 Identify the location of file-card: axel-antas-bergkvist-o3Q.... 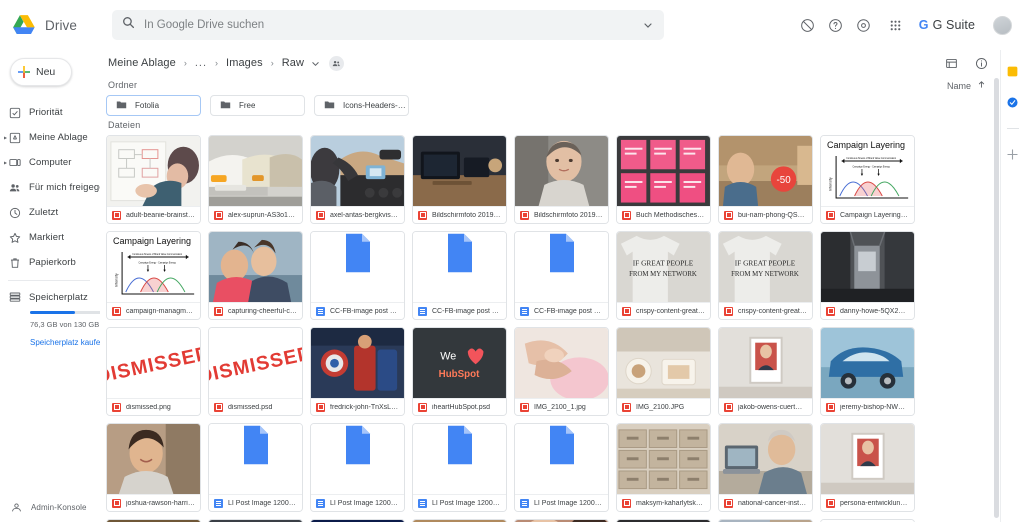
(357, 179).